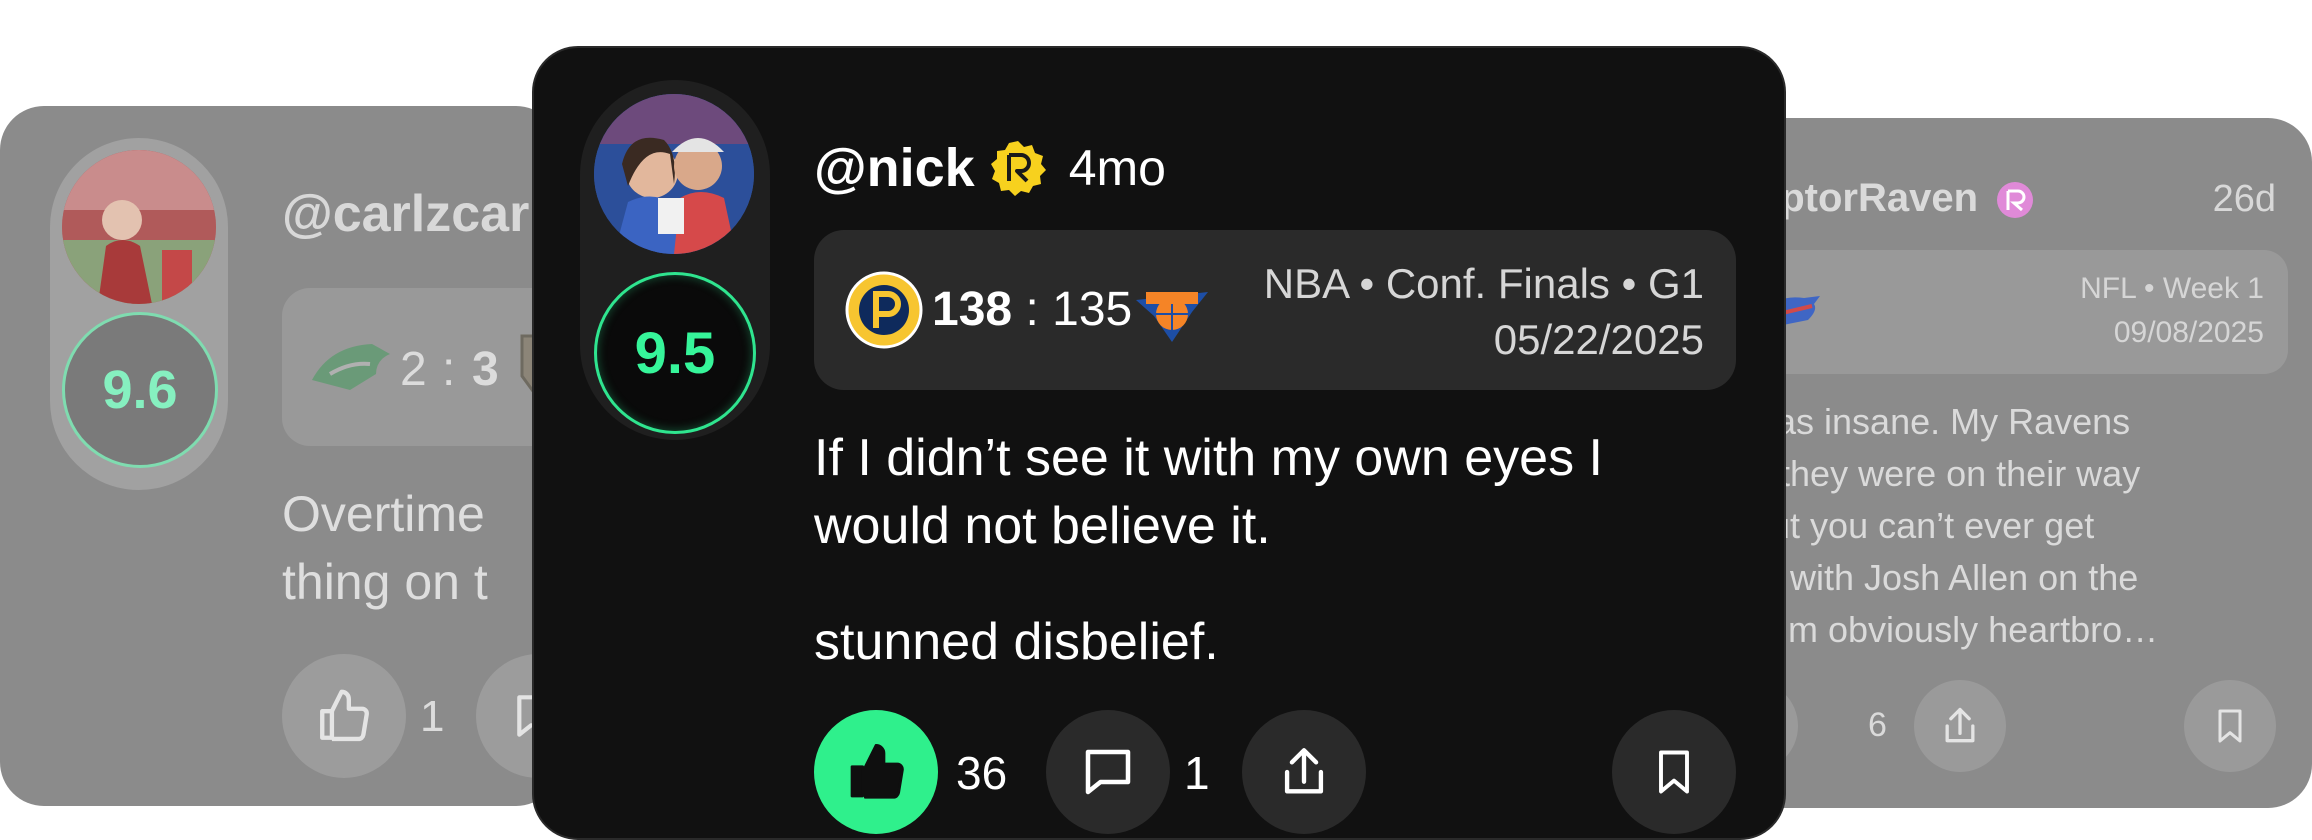 This screenshot has height=840, width=2312. I want to click on author-pill: 9.5, so click(675, 260).